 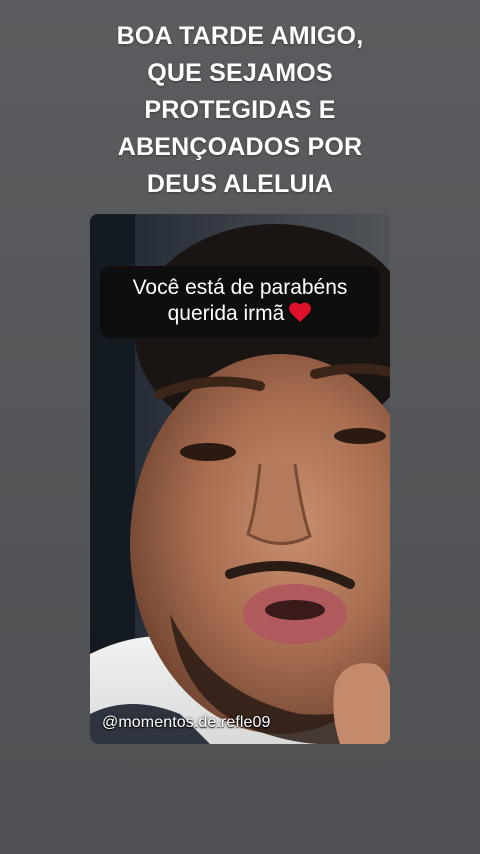 I want to click on headline-line-2: QUE SEJAMOS, so click(x=240, y=73).